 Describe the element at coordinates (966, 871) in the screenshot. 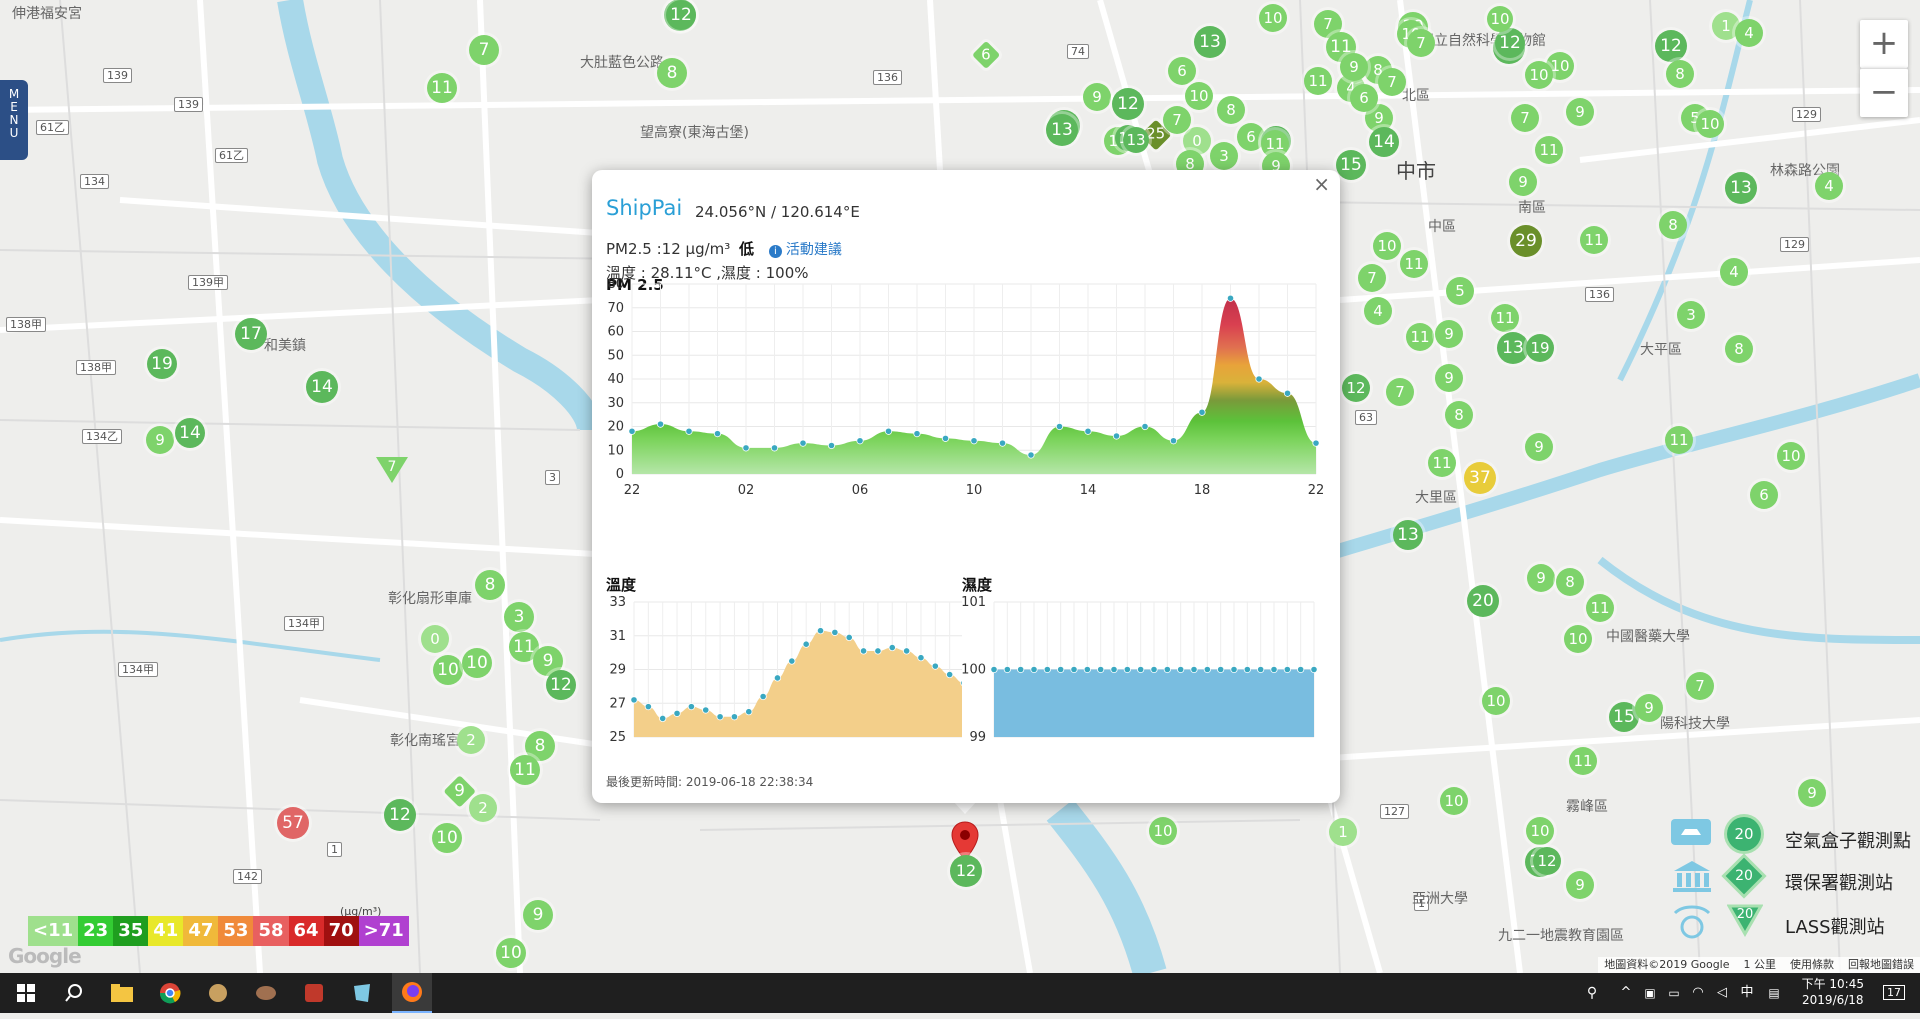

I see `selected-station-marker: 12` at that location.